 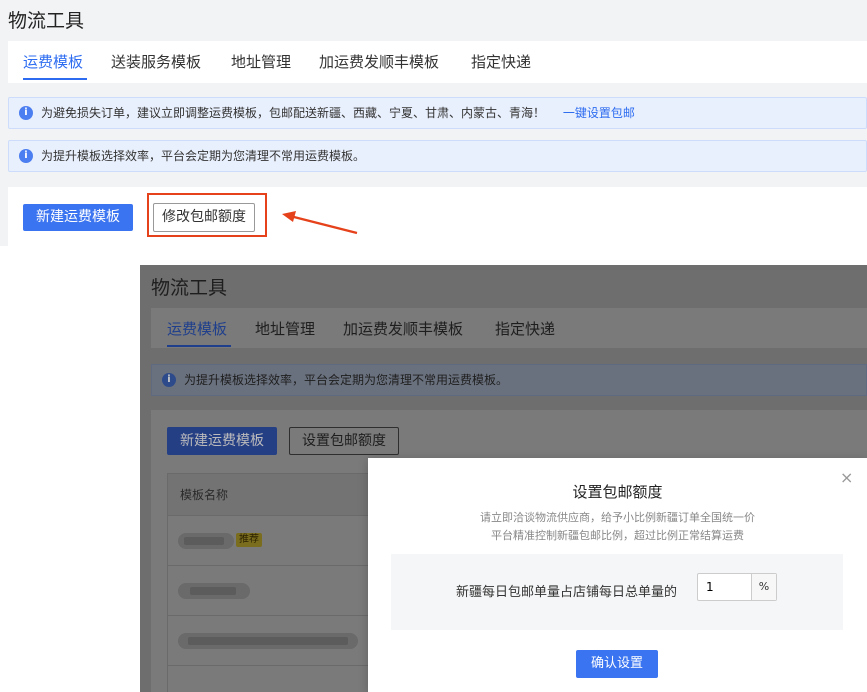 What do you see at coordinates (724, 587) in the screenshot?
I see `ratio-input` at bounding box center [724, 587].